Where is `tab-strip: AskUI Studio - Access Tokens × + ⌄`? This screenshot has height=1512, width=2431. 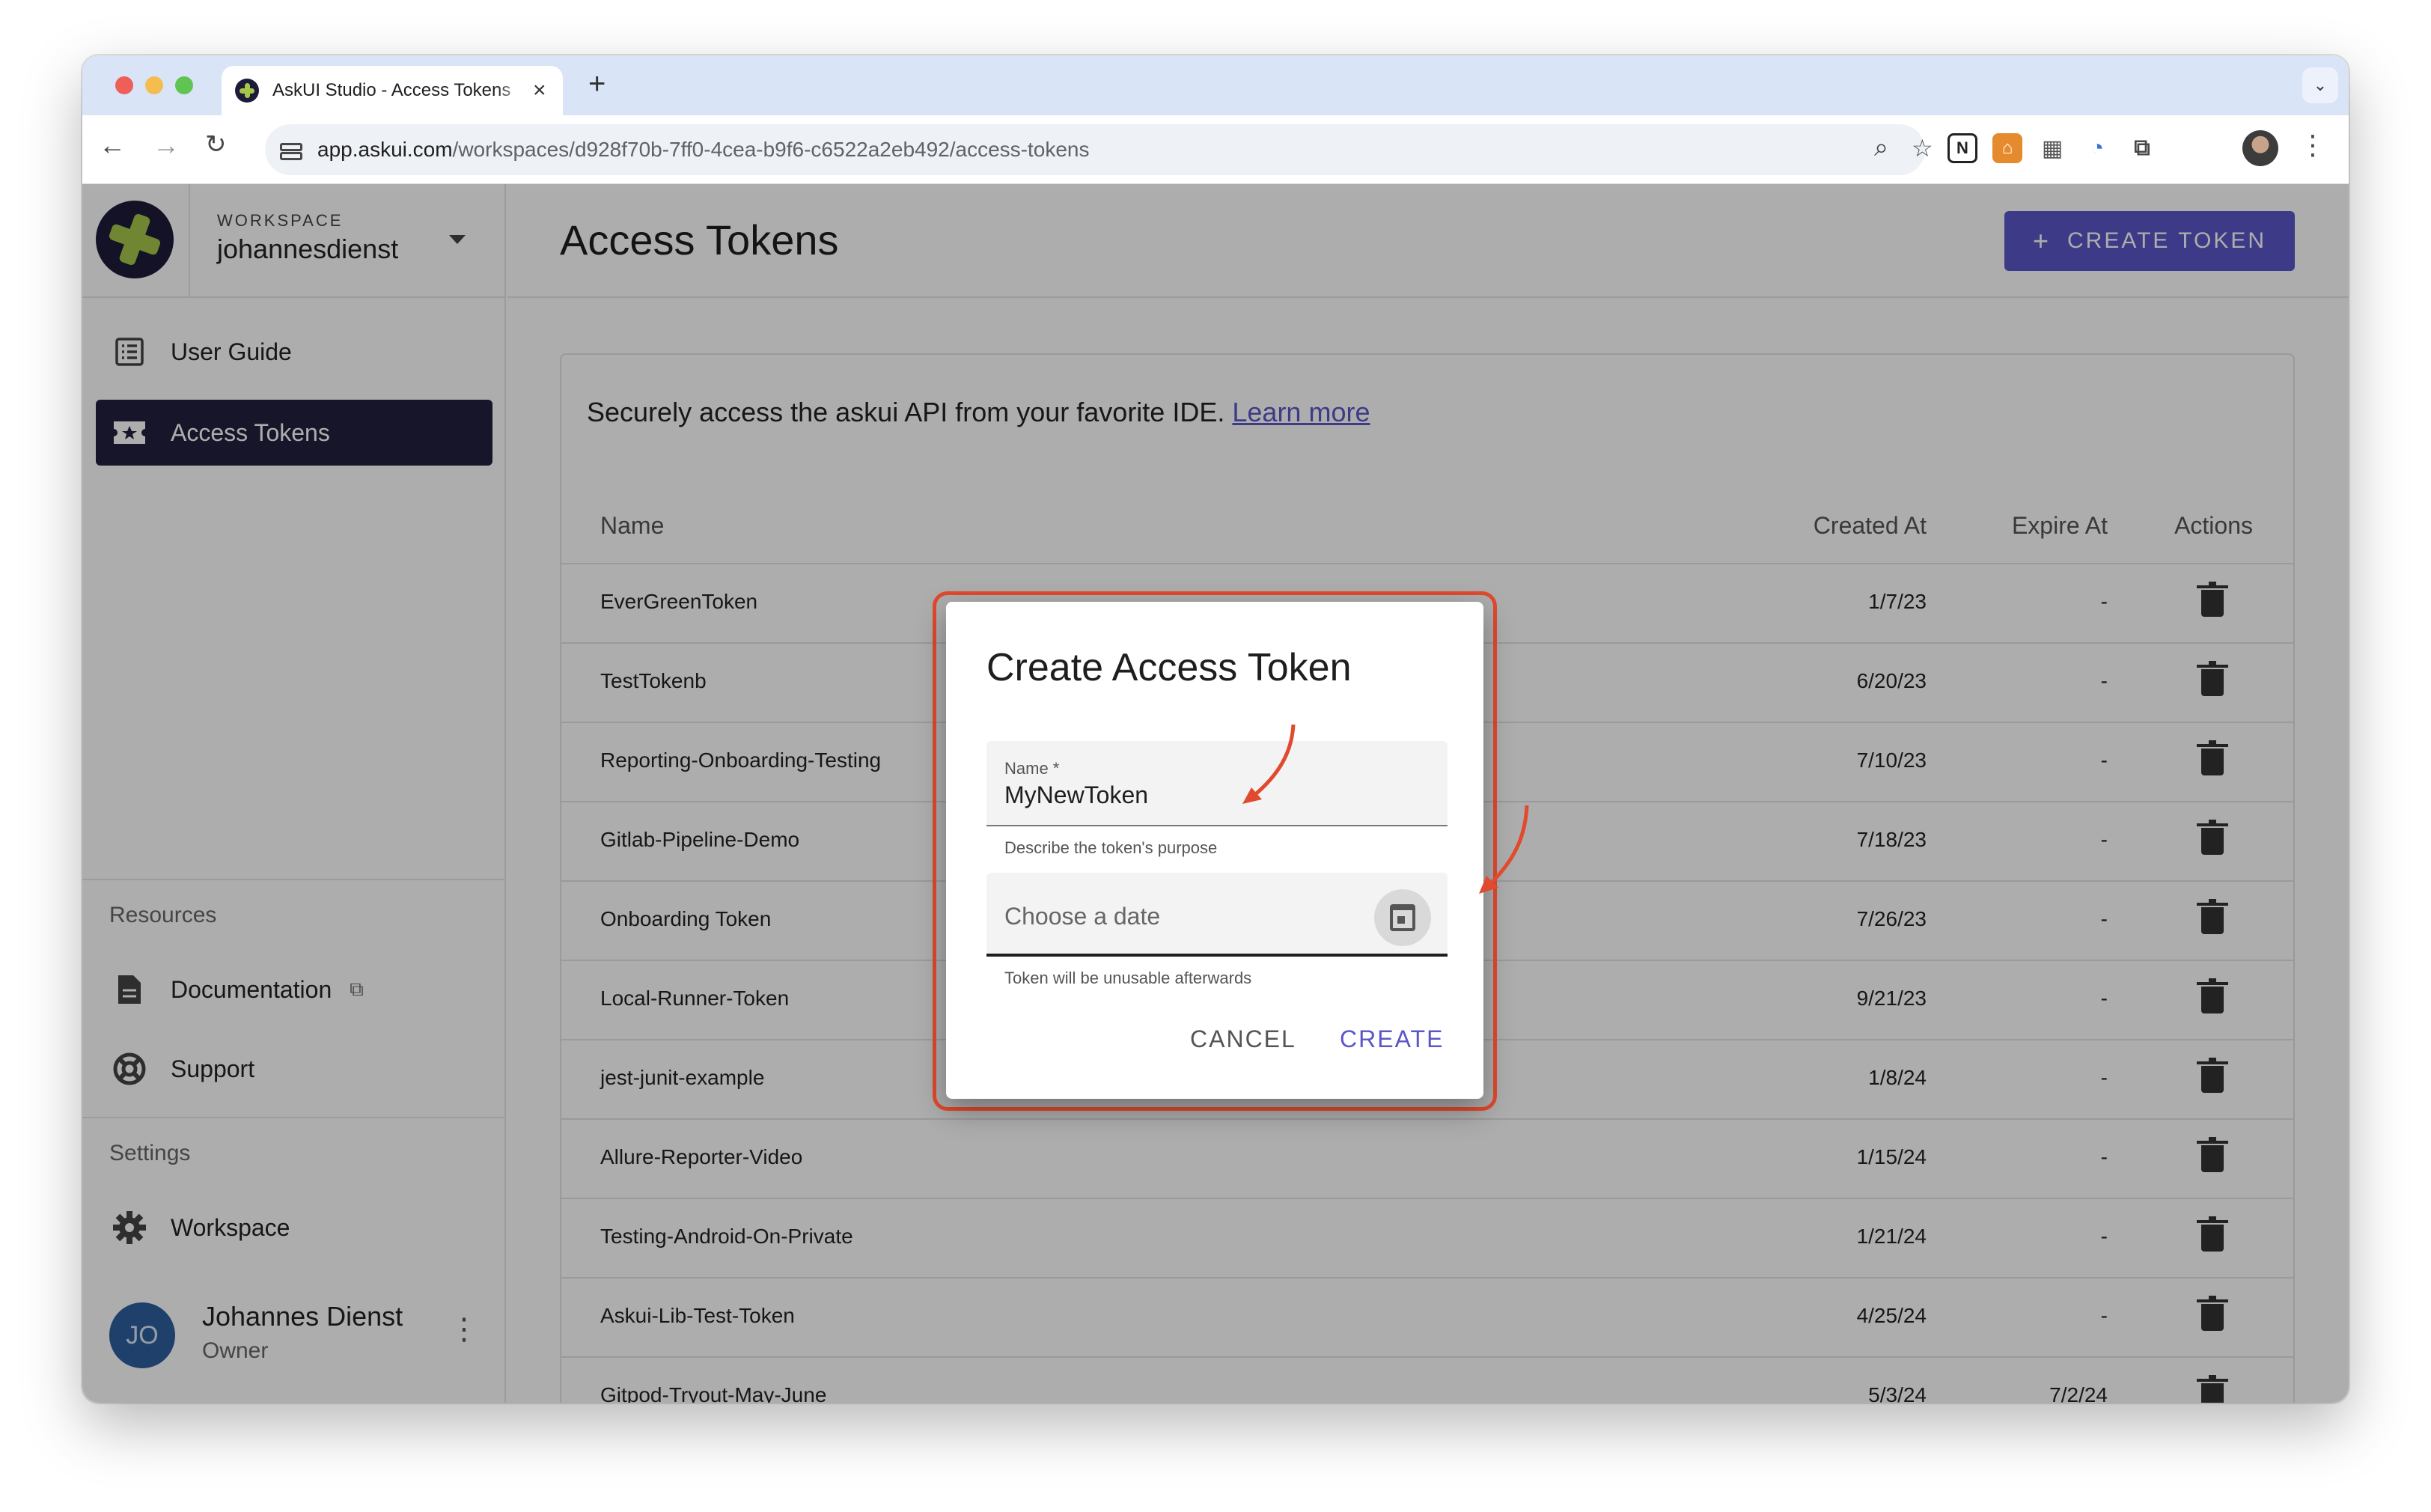 tab-strip: AskUI Studio - Access Tokens × + ⌄ is located at coordinates (1215, 85).